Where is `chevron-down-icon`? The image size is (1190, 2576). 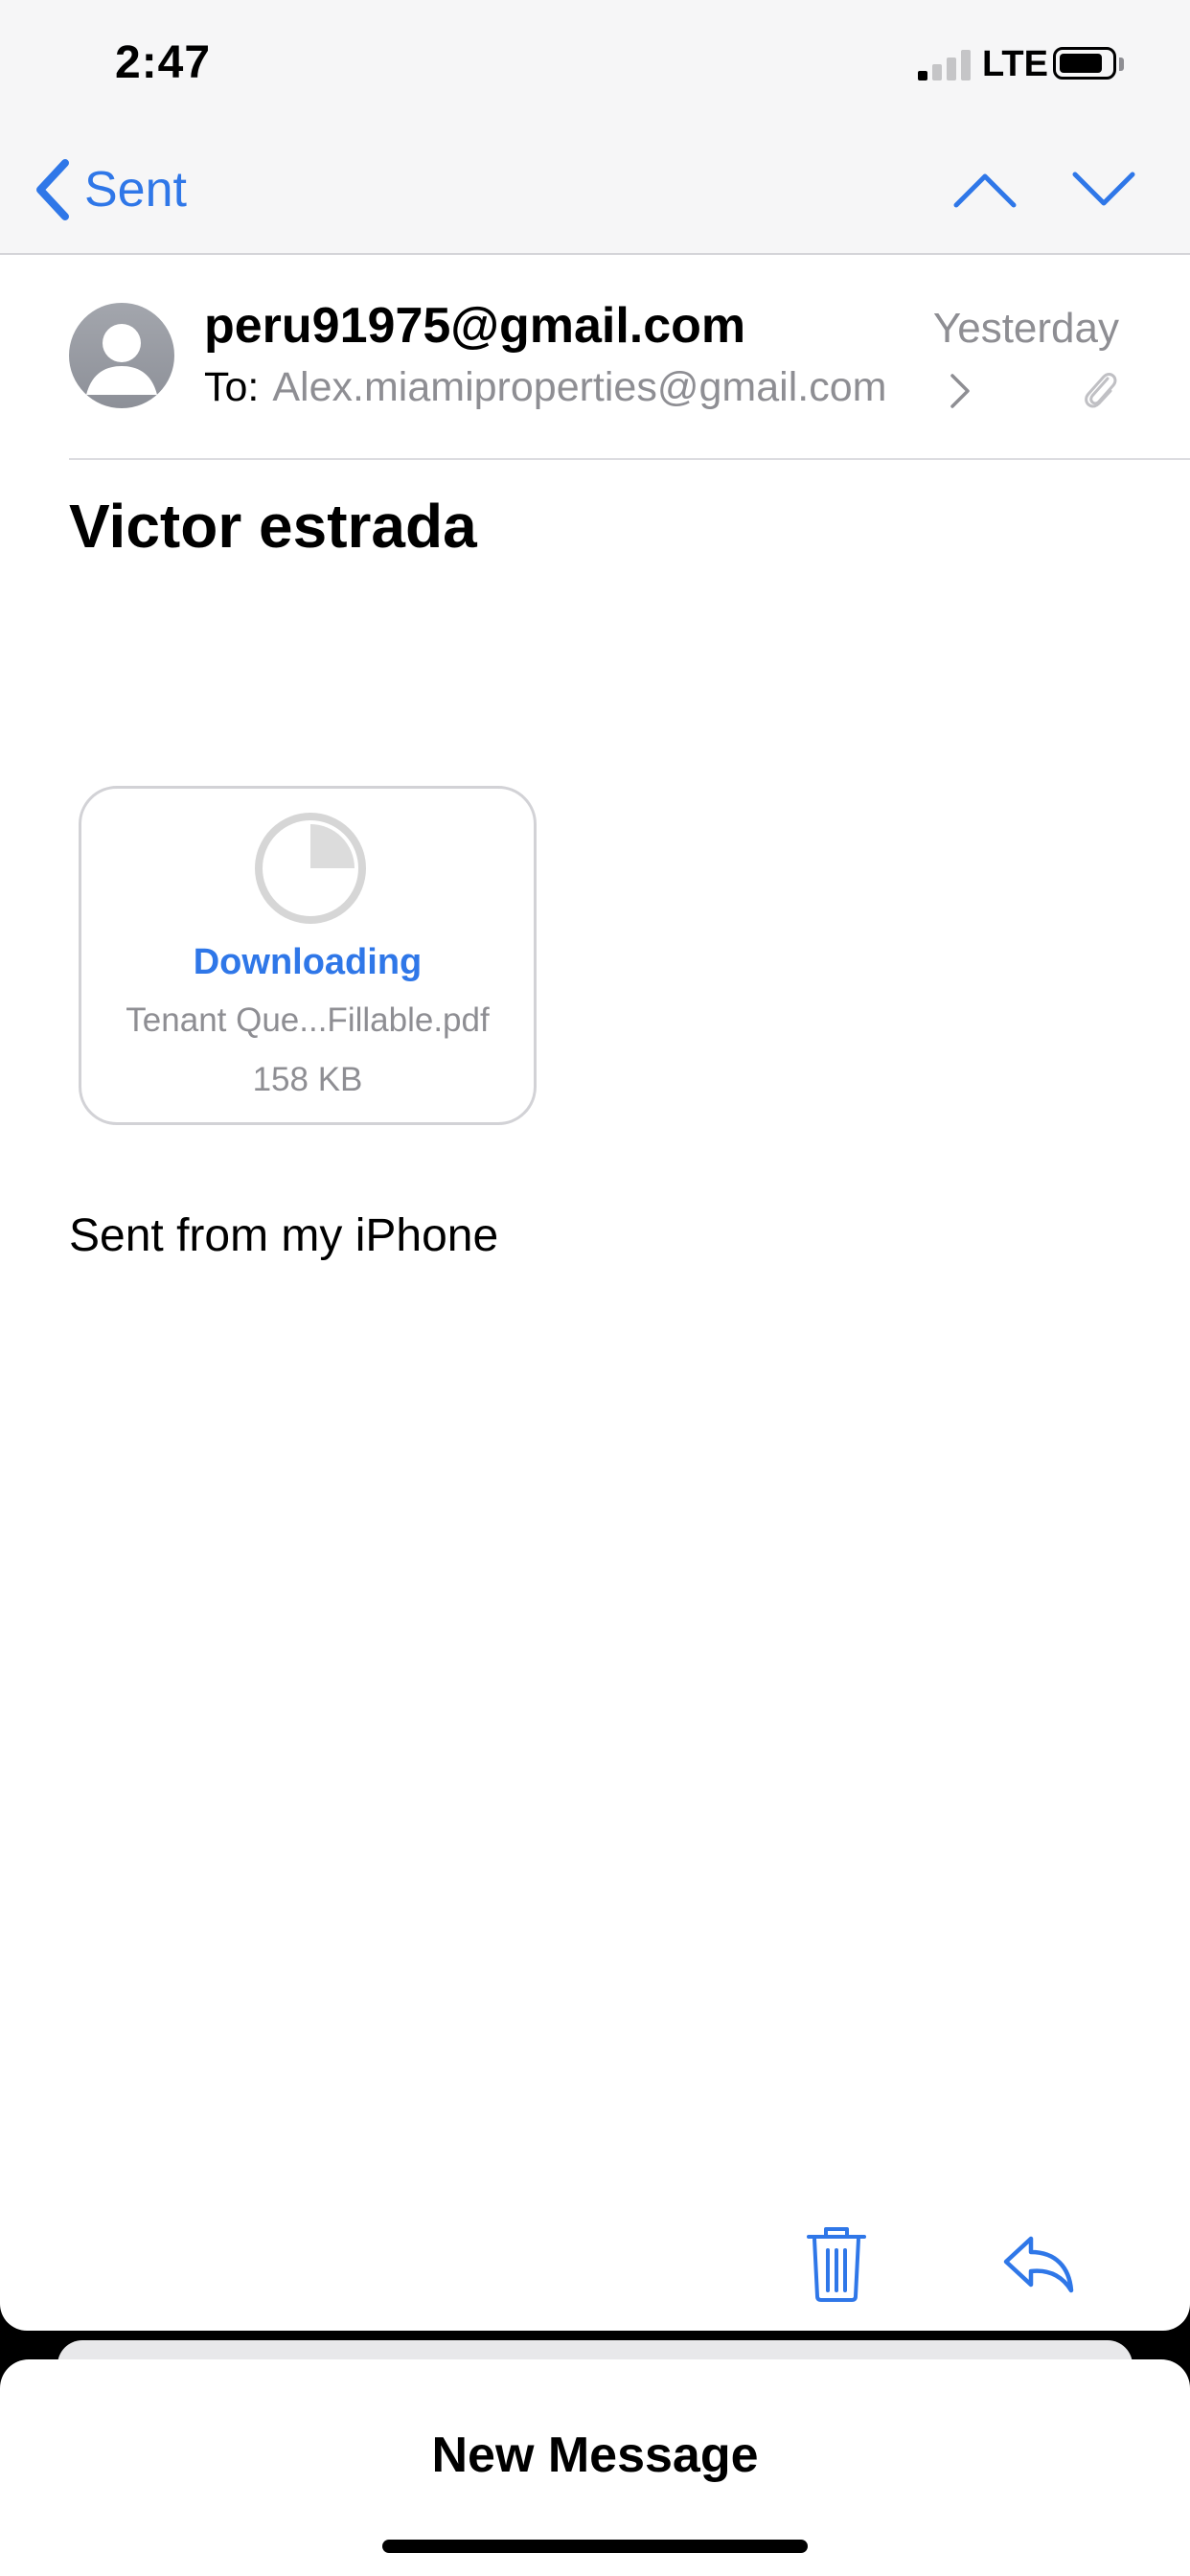
chevron-down-icon is located at coordinates (1103, 189).